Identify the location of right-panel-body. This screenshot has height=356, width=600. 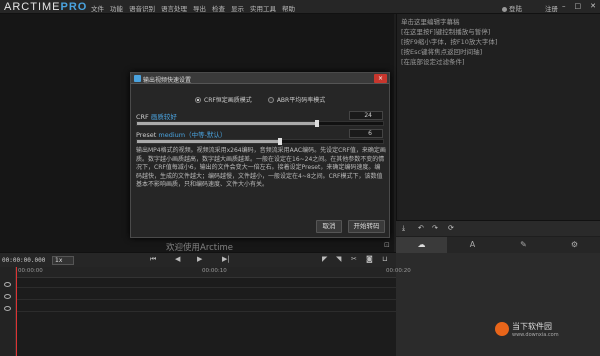
(498, 304).